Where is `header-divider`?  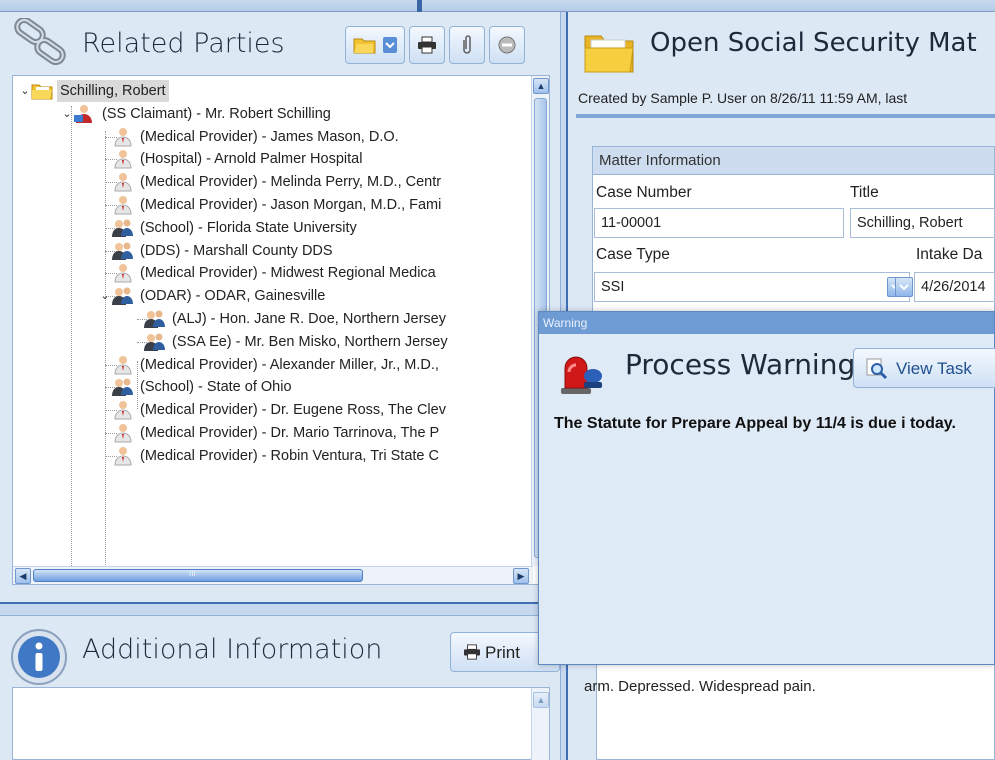 header-divider is located at coordinates (785, 116).